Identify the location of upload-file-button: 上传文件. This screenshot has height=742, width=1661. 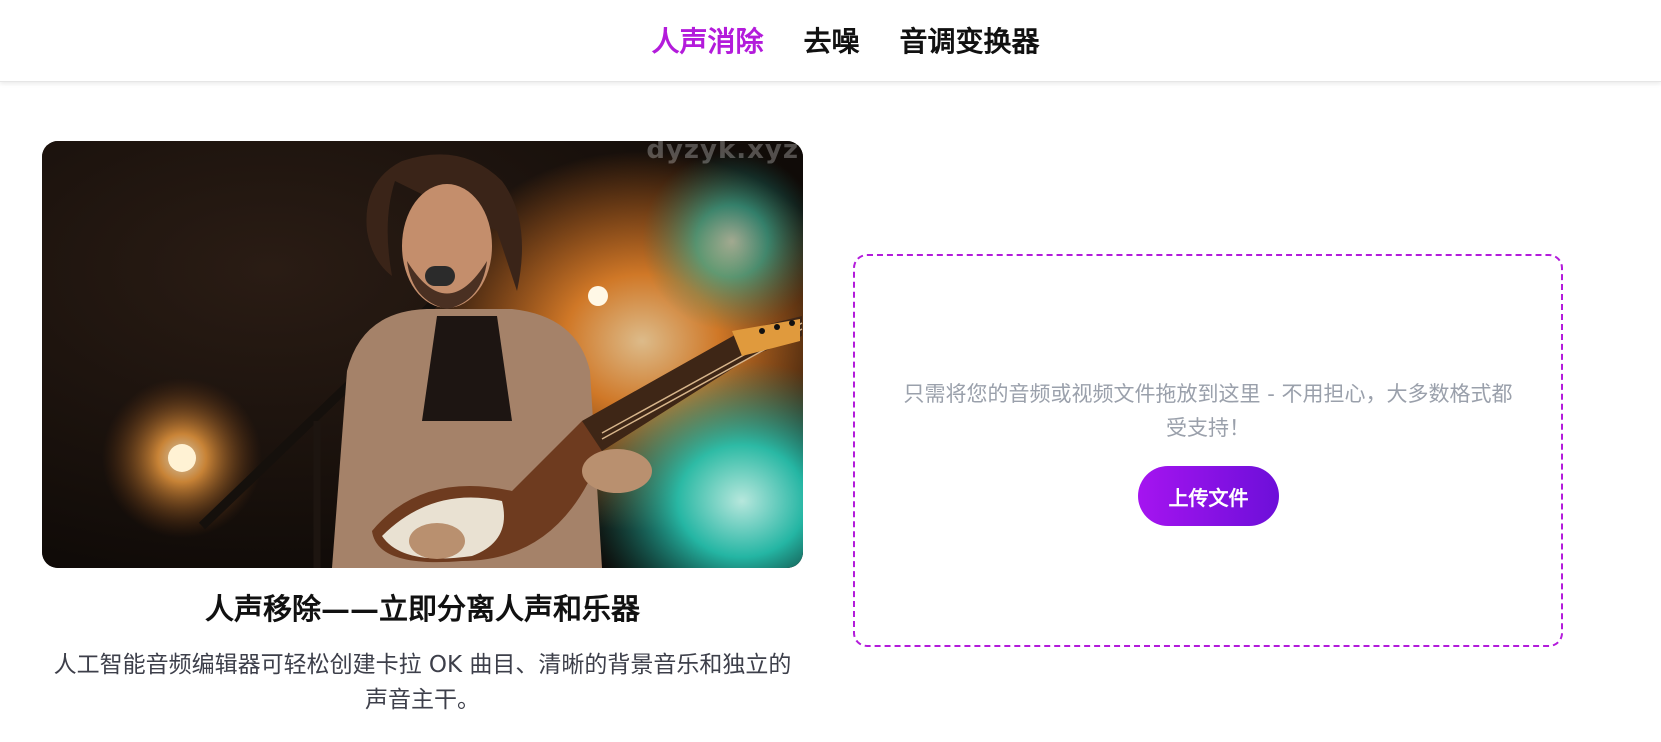
(1208, 496).